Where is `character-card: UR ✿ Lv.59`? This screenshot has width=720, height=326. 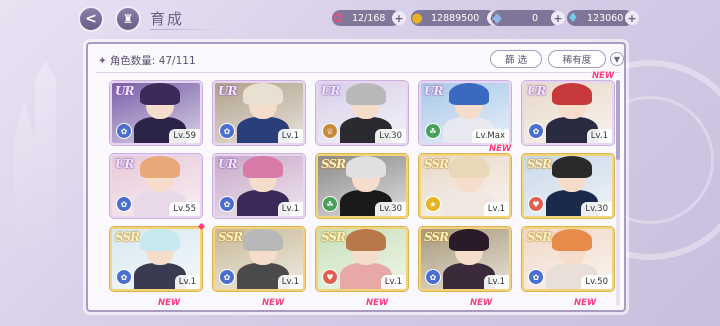
character-card: UR ✿ Lv.59 is located at coordinates (156, 113).